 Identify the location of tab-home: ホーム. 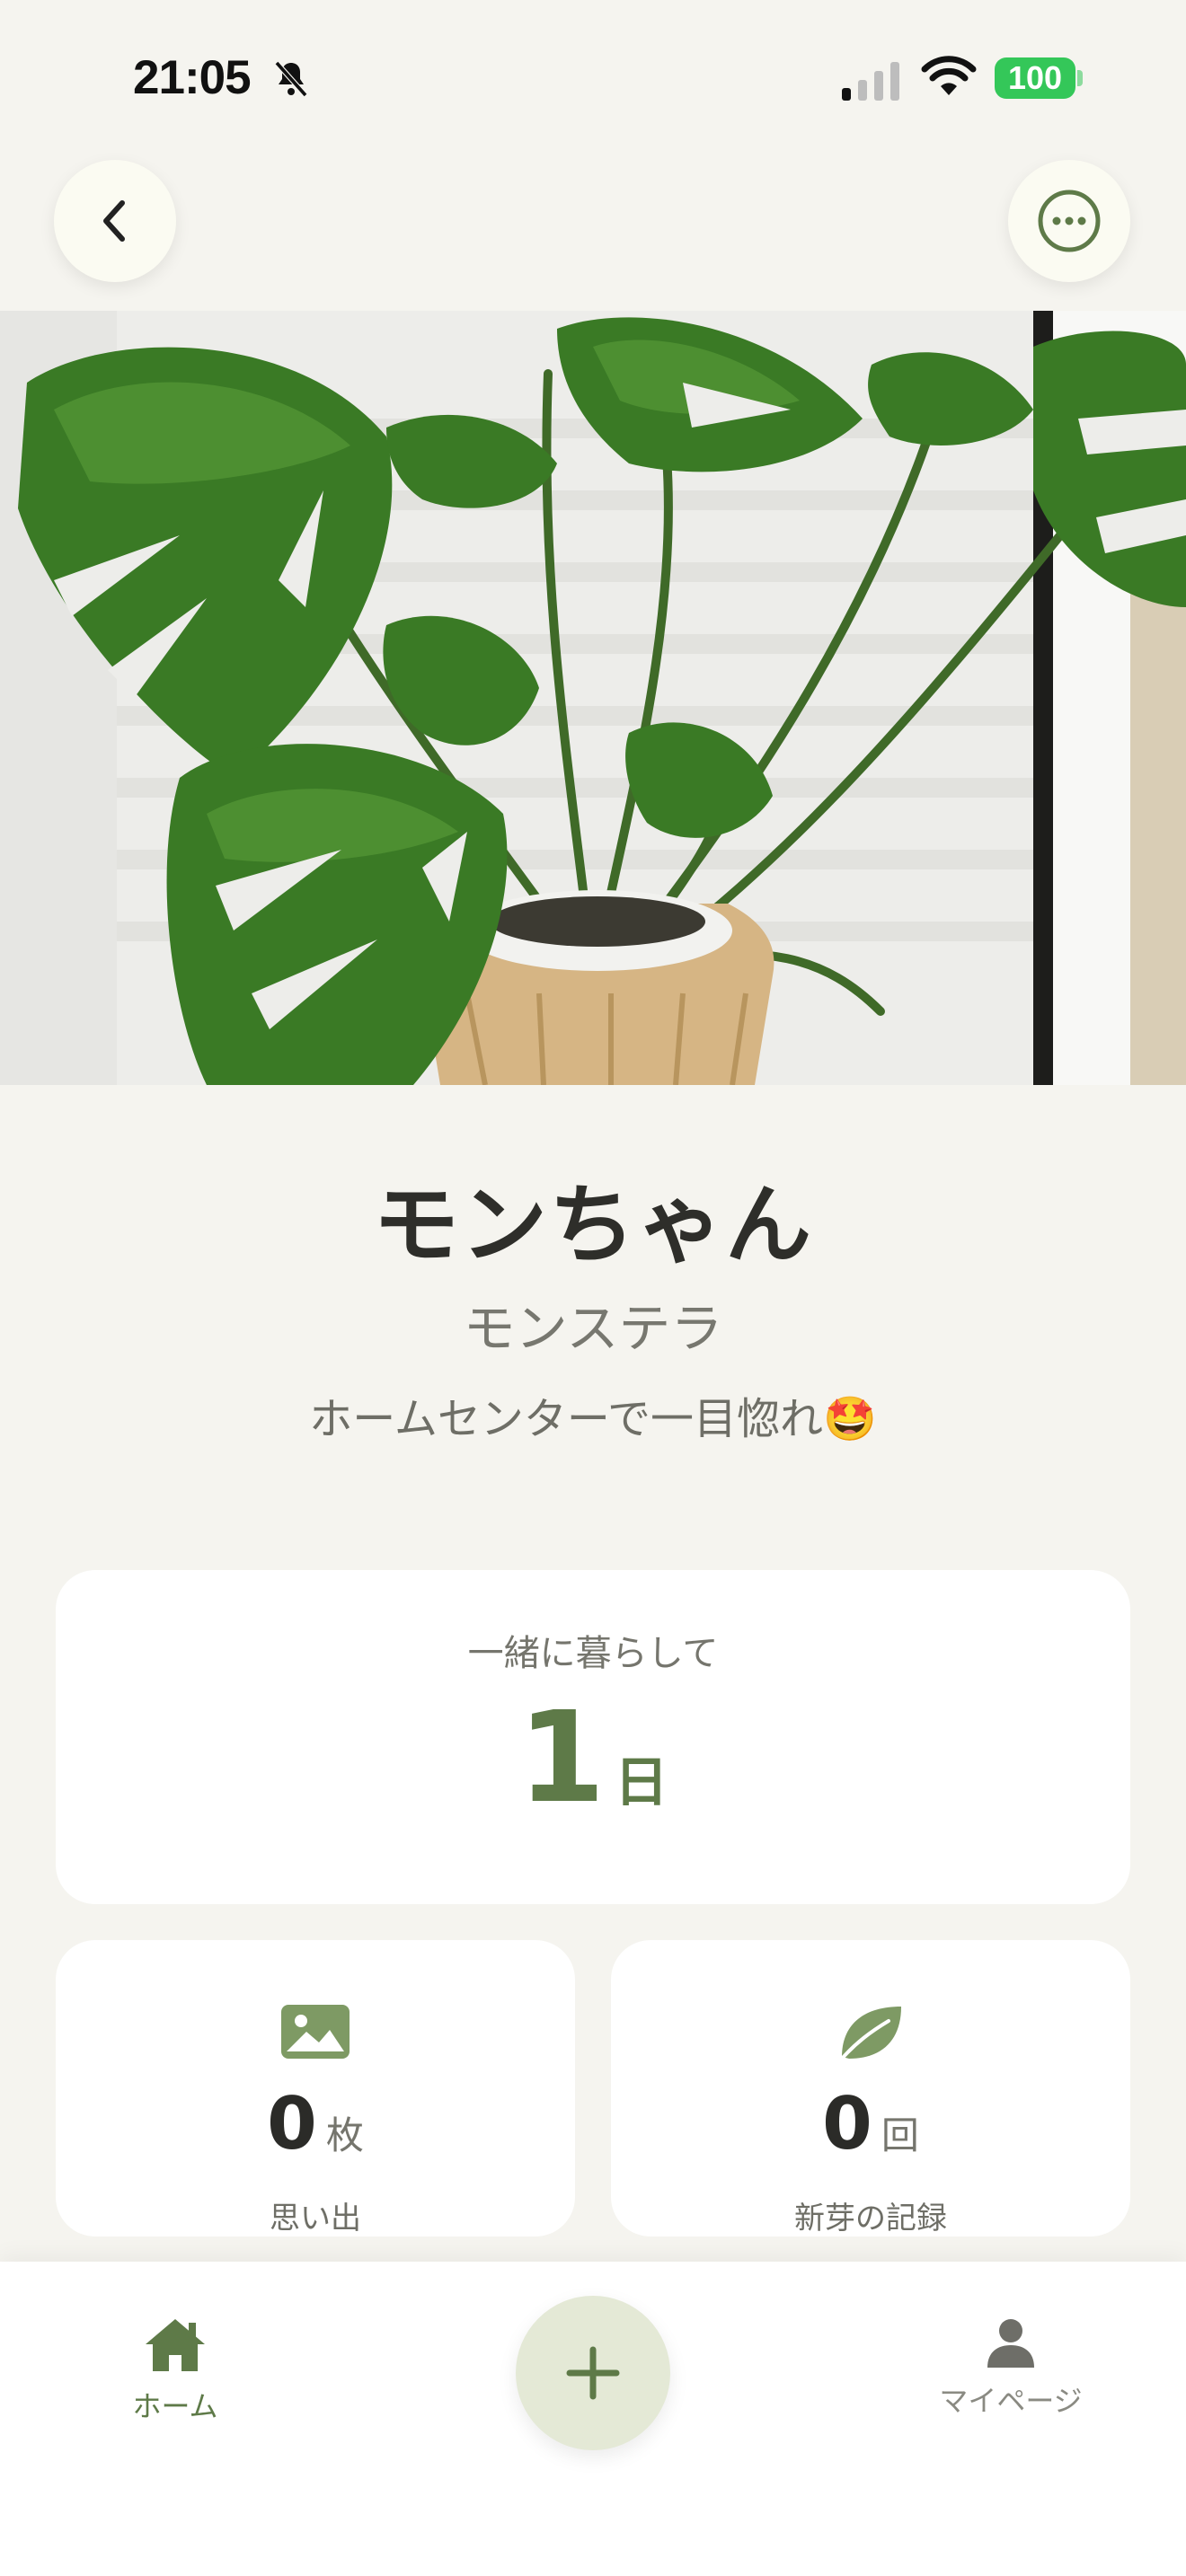
(175, 2370).